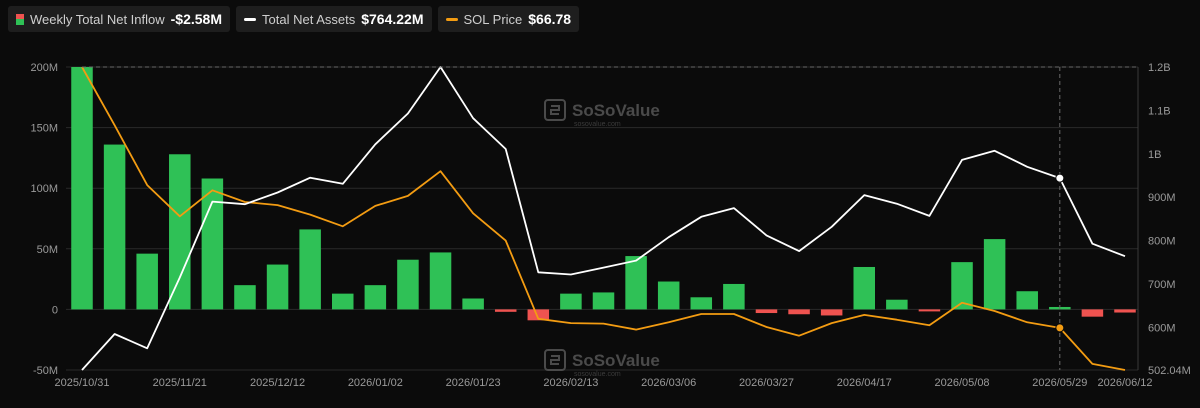 This screenshot has width=1200, height=408. Describe the element at coordinates (47, 250) in the screenshot. I see `left-axis-tick: 50M` at that location.